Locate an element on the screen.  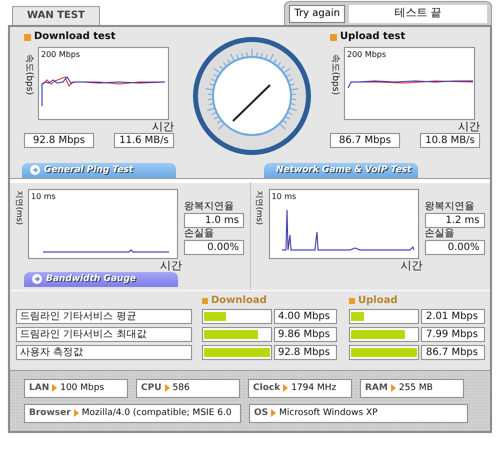
metric-value: 1.2 ms is located at coordinates (454, 220).